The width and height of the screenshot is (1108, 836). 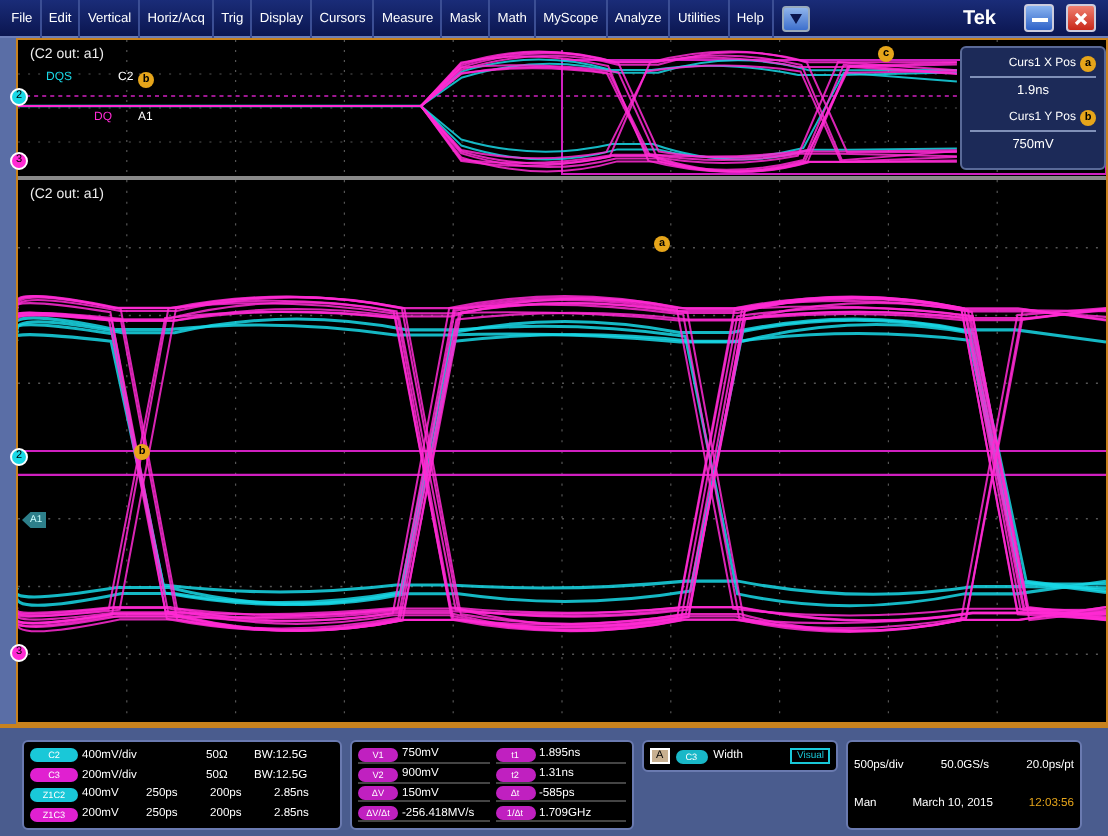 I want to click on caret-icon, so click(x=795, y=18).